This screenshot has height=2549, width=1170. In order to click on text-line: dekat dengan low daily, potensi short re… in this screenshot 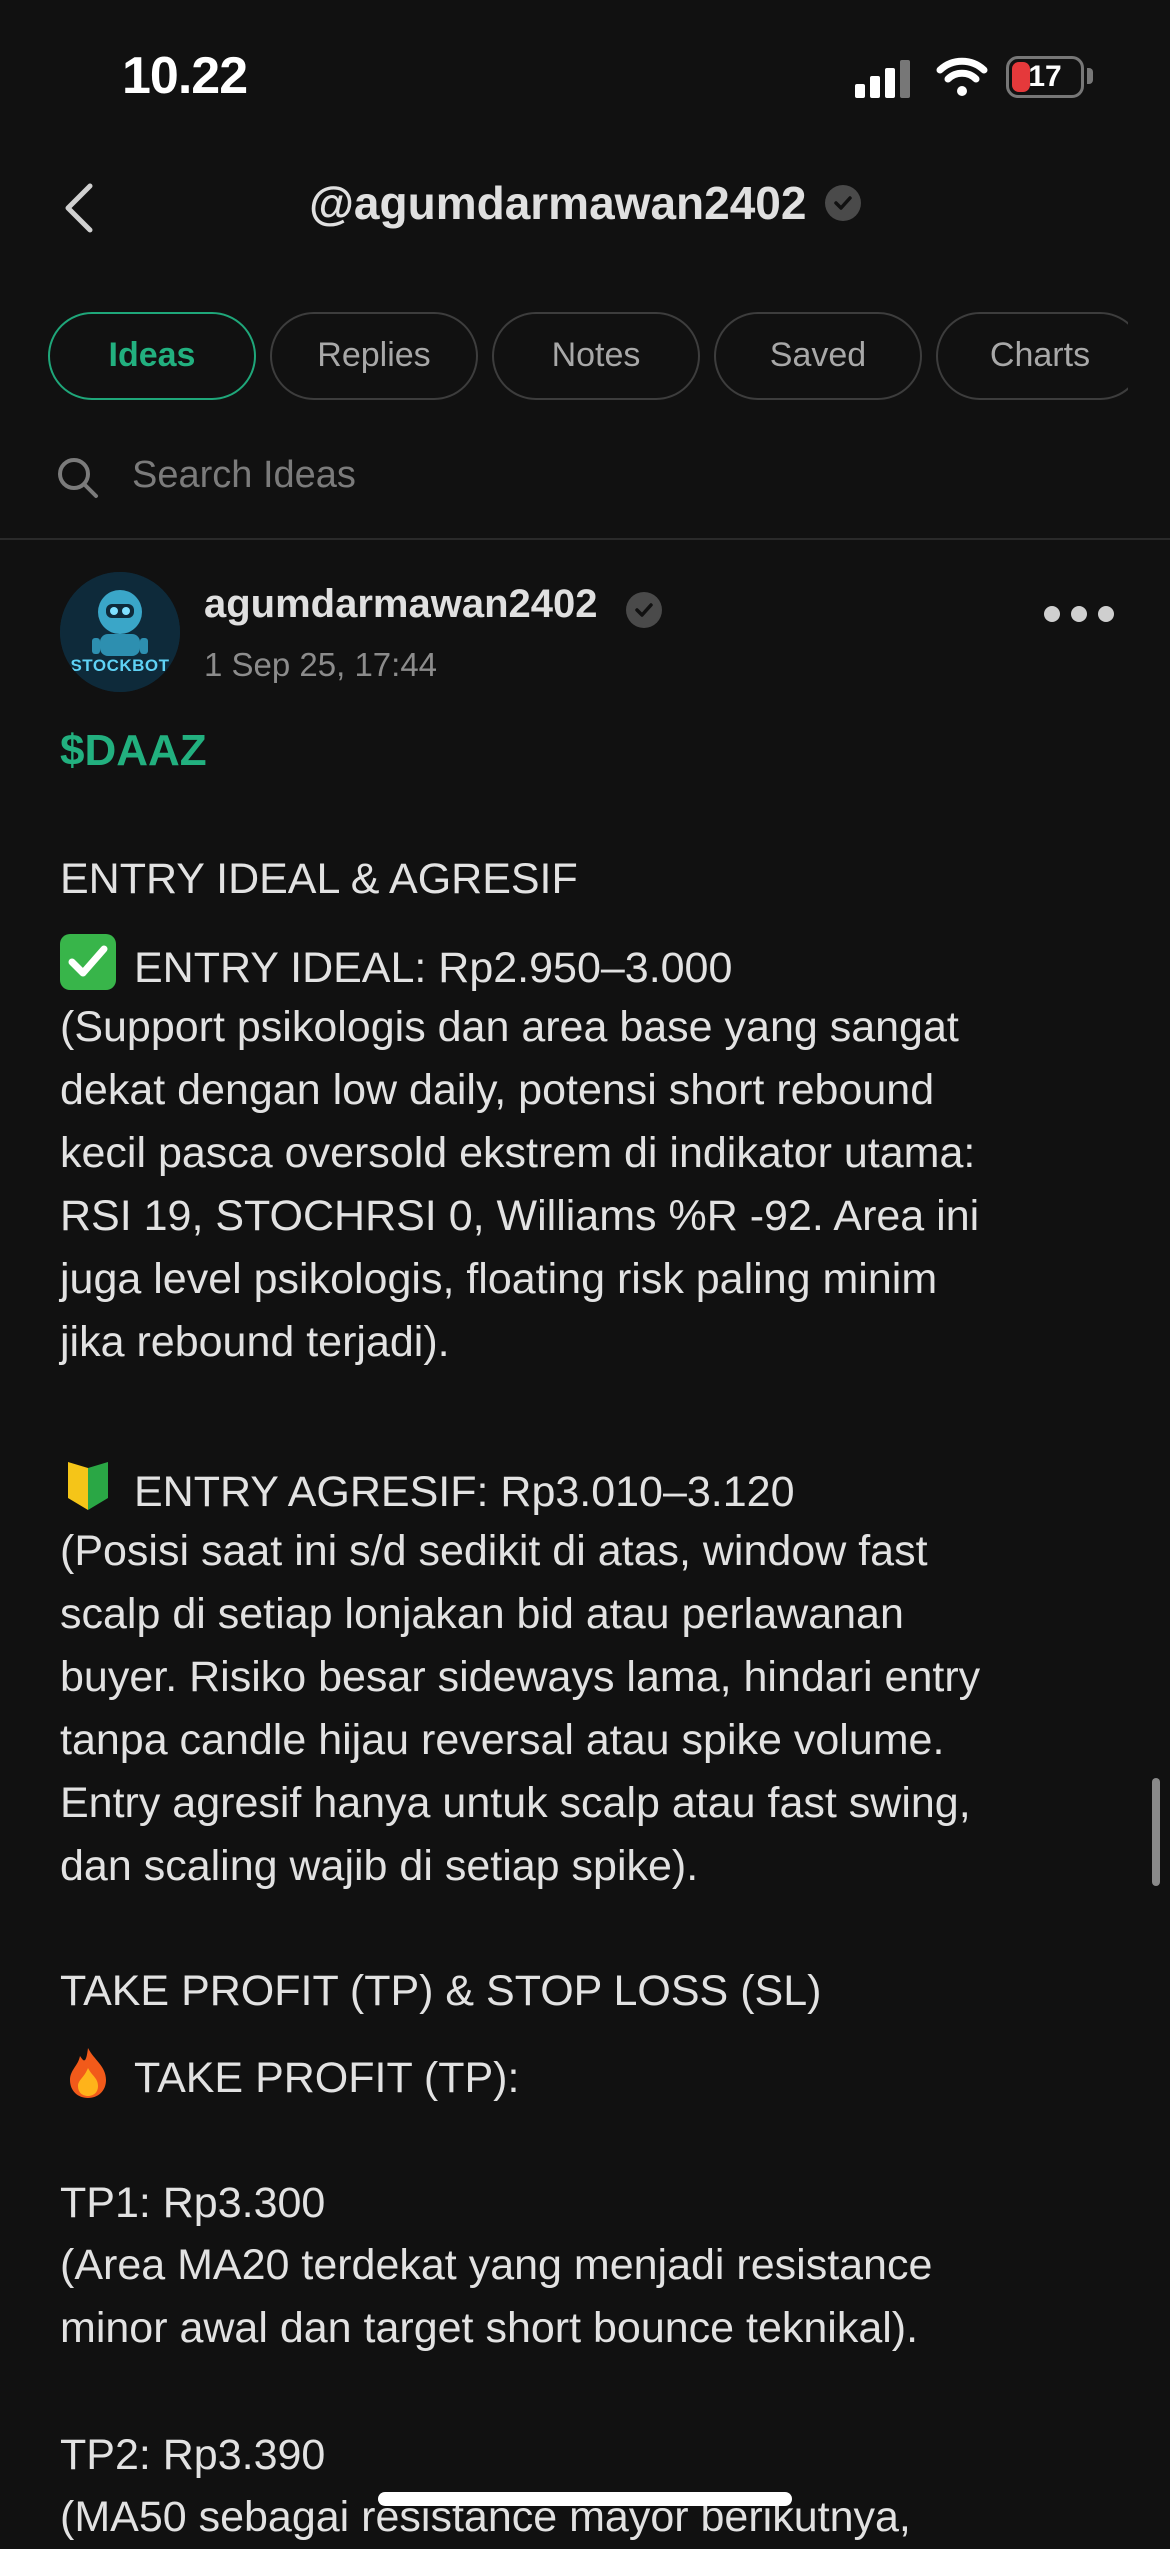, I will do `click(497, 1090)`.